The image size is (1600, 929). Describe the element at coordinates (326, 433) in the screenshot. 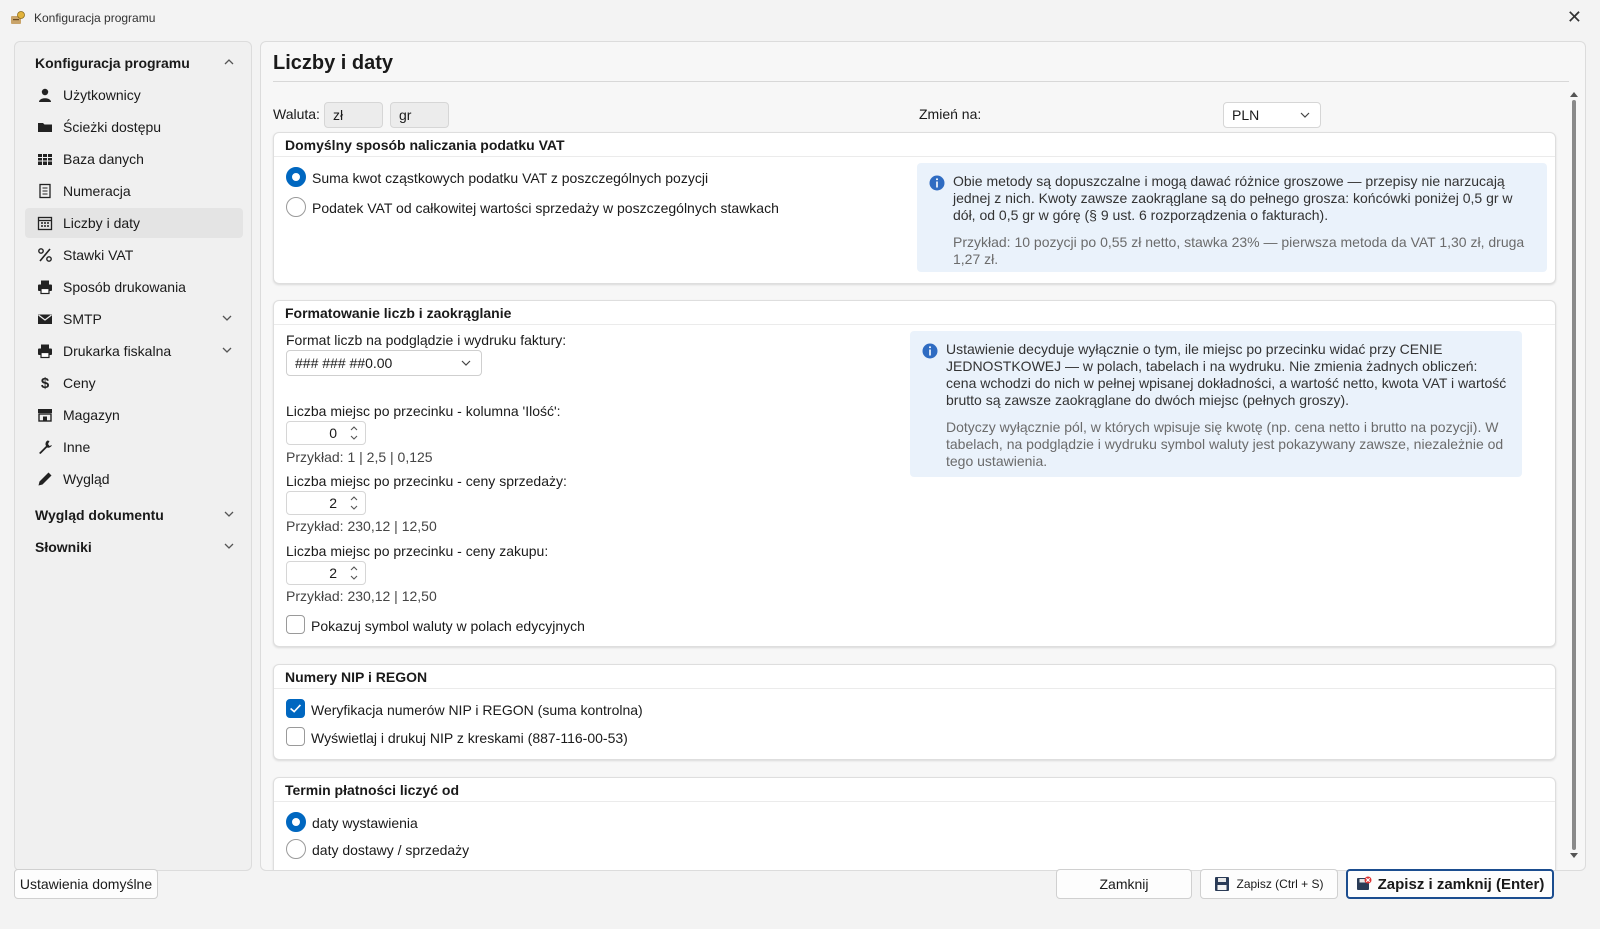

I see `qty-decimals-spinner: 0` at that location.